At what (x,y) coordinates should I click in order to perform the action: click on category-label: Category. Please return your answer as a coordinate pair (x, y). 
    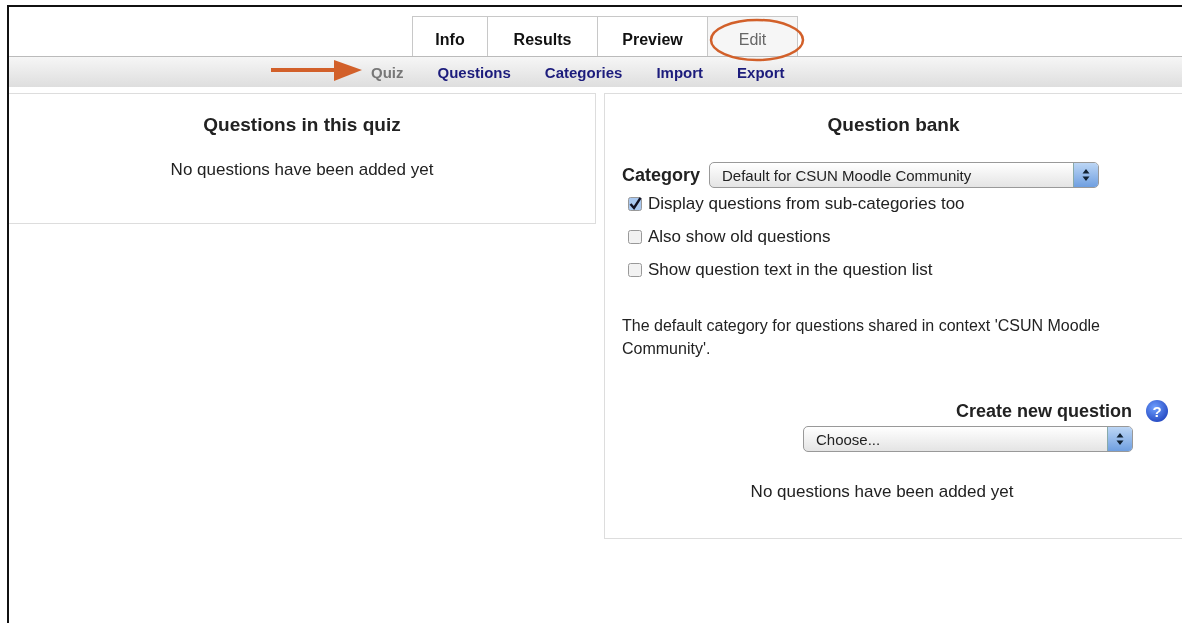
    Looking at the image, I should click on (661, 175).